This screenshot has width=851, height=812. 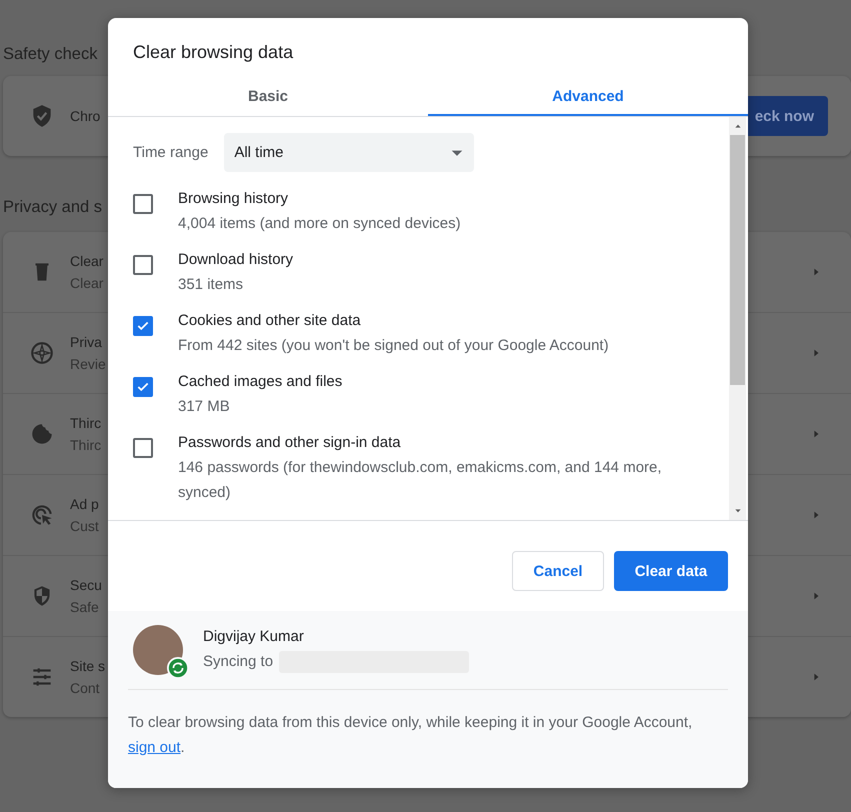 I want to click on field-label: Time range, so click(x=170, y=152).